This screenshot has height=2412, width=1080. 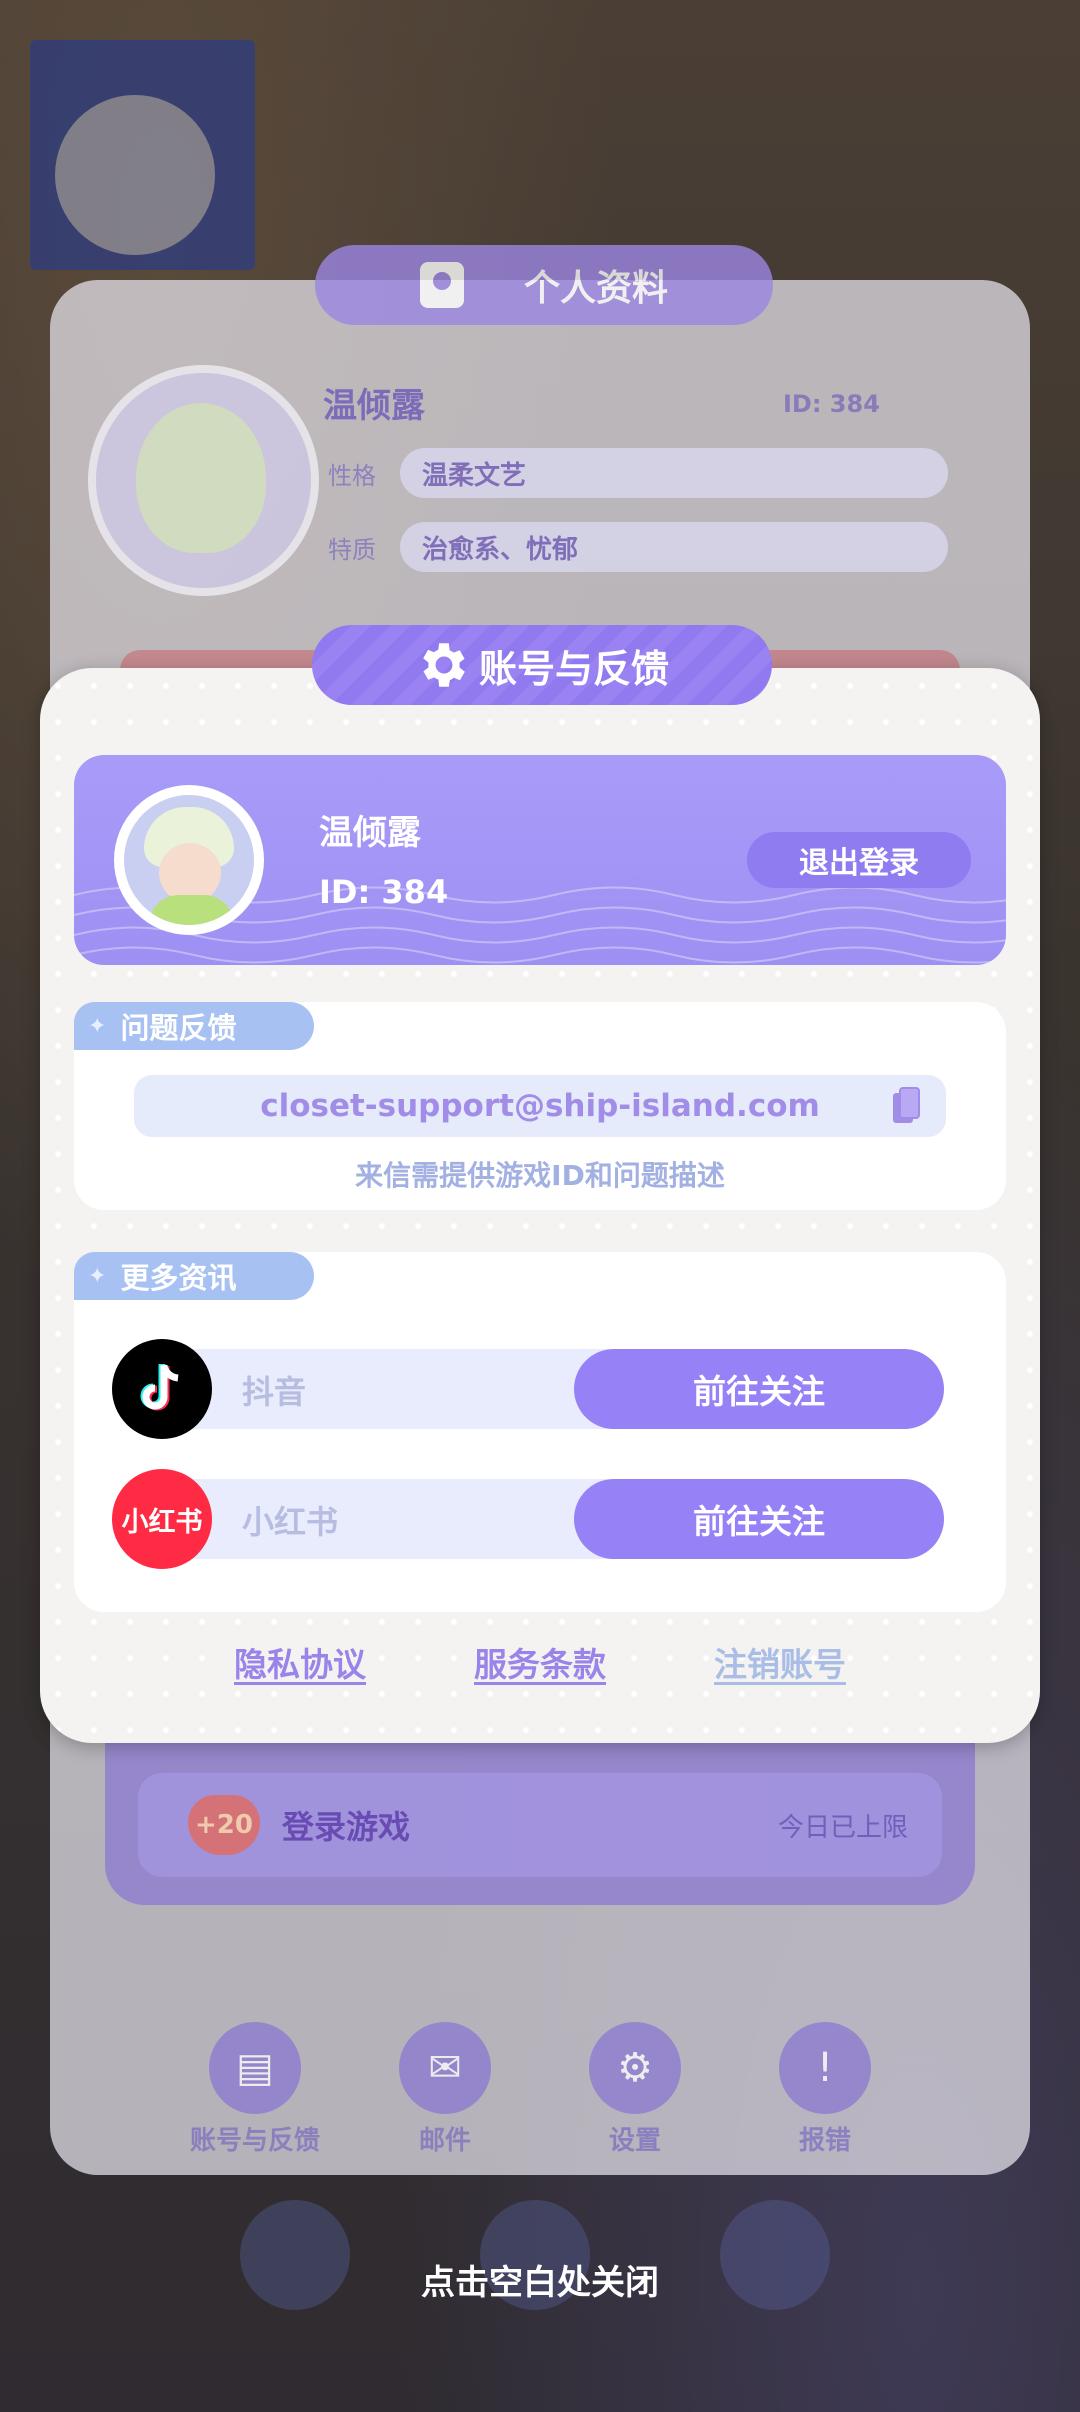 What do you see at coordinates (674, 547) in the screenshot?
I see `trait-value: 治愈系、忧郁` at bounding box center [674, 547].